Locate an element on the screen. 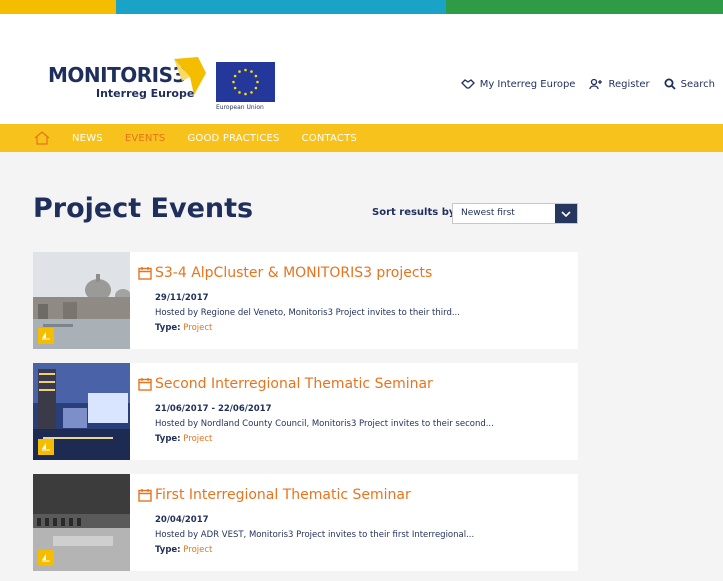 The image size is (723, 581). nav-item-good-practices: GOOD PRACTICES is located at coordinates (233, 138).